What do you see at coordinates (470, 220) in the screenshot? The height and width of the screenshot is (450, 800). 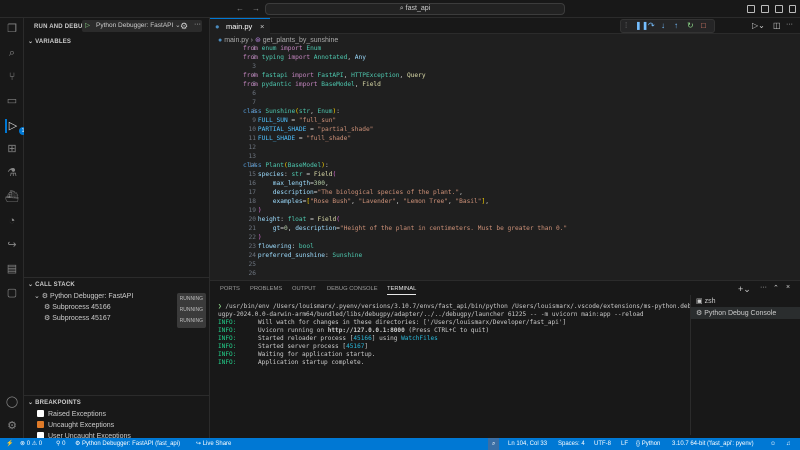 I see `code-line: 20 height: float = Field(` at bounding box center [470, 220].